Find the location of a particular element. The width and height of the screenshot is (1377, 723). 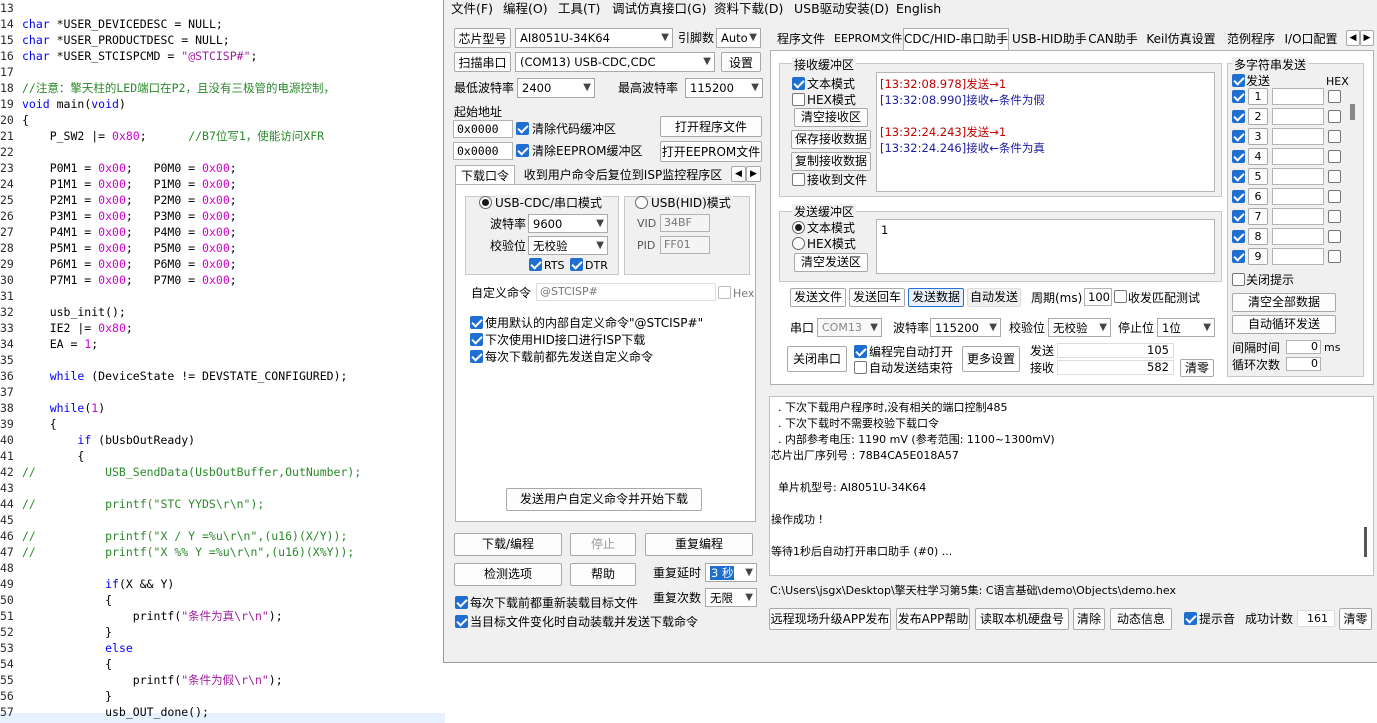

menu-debug: 调试仿真接口(G) is located at coordinates (659, 8).